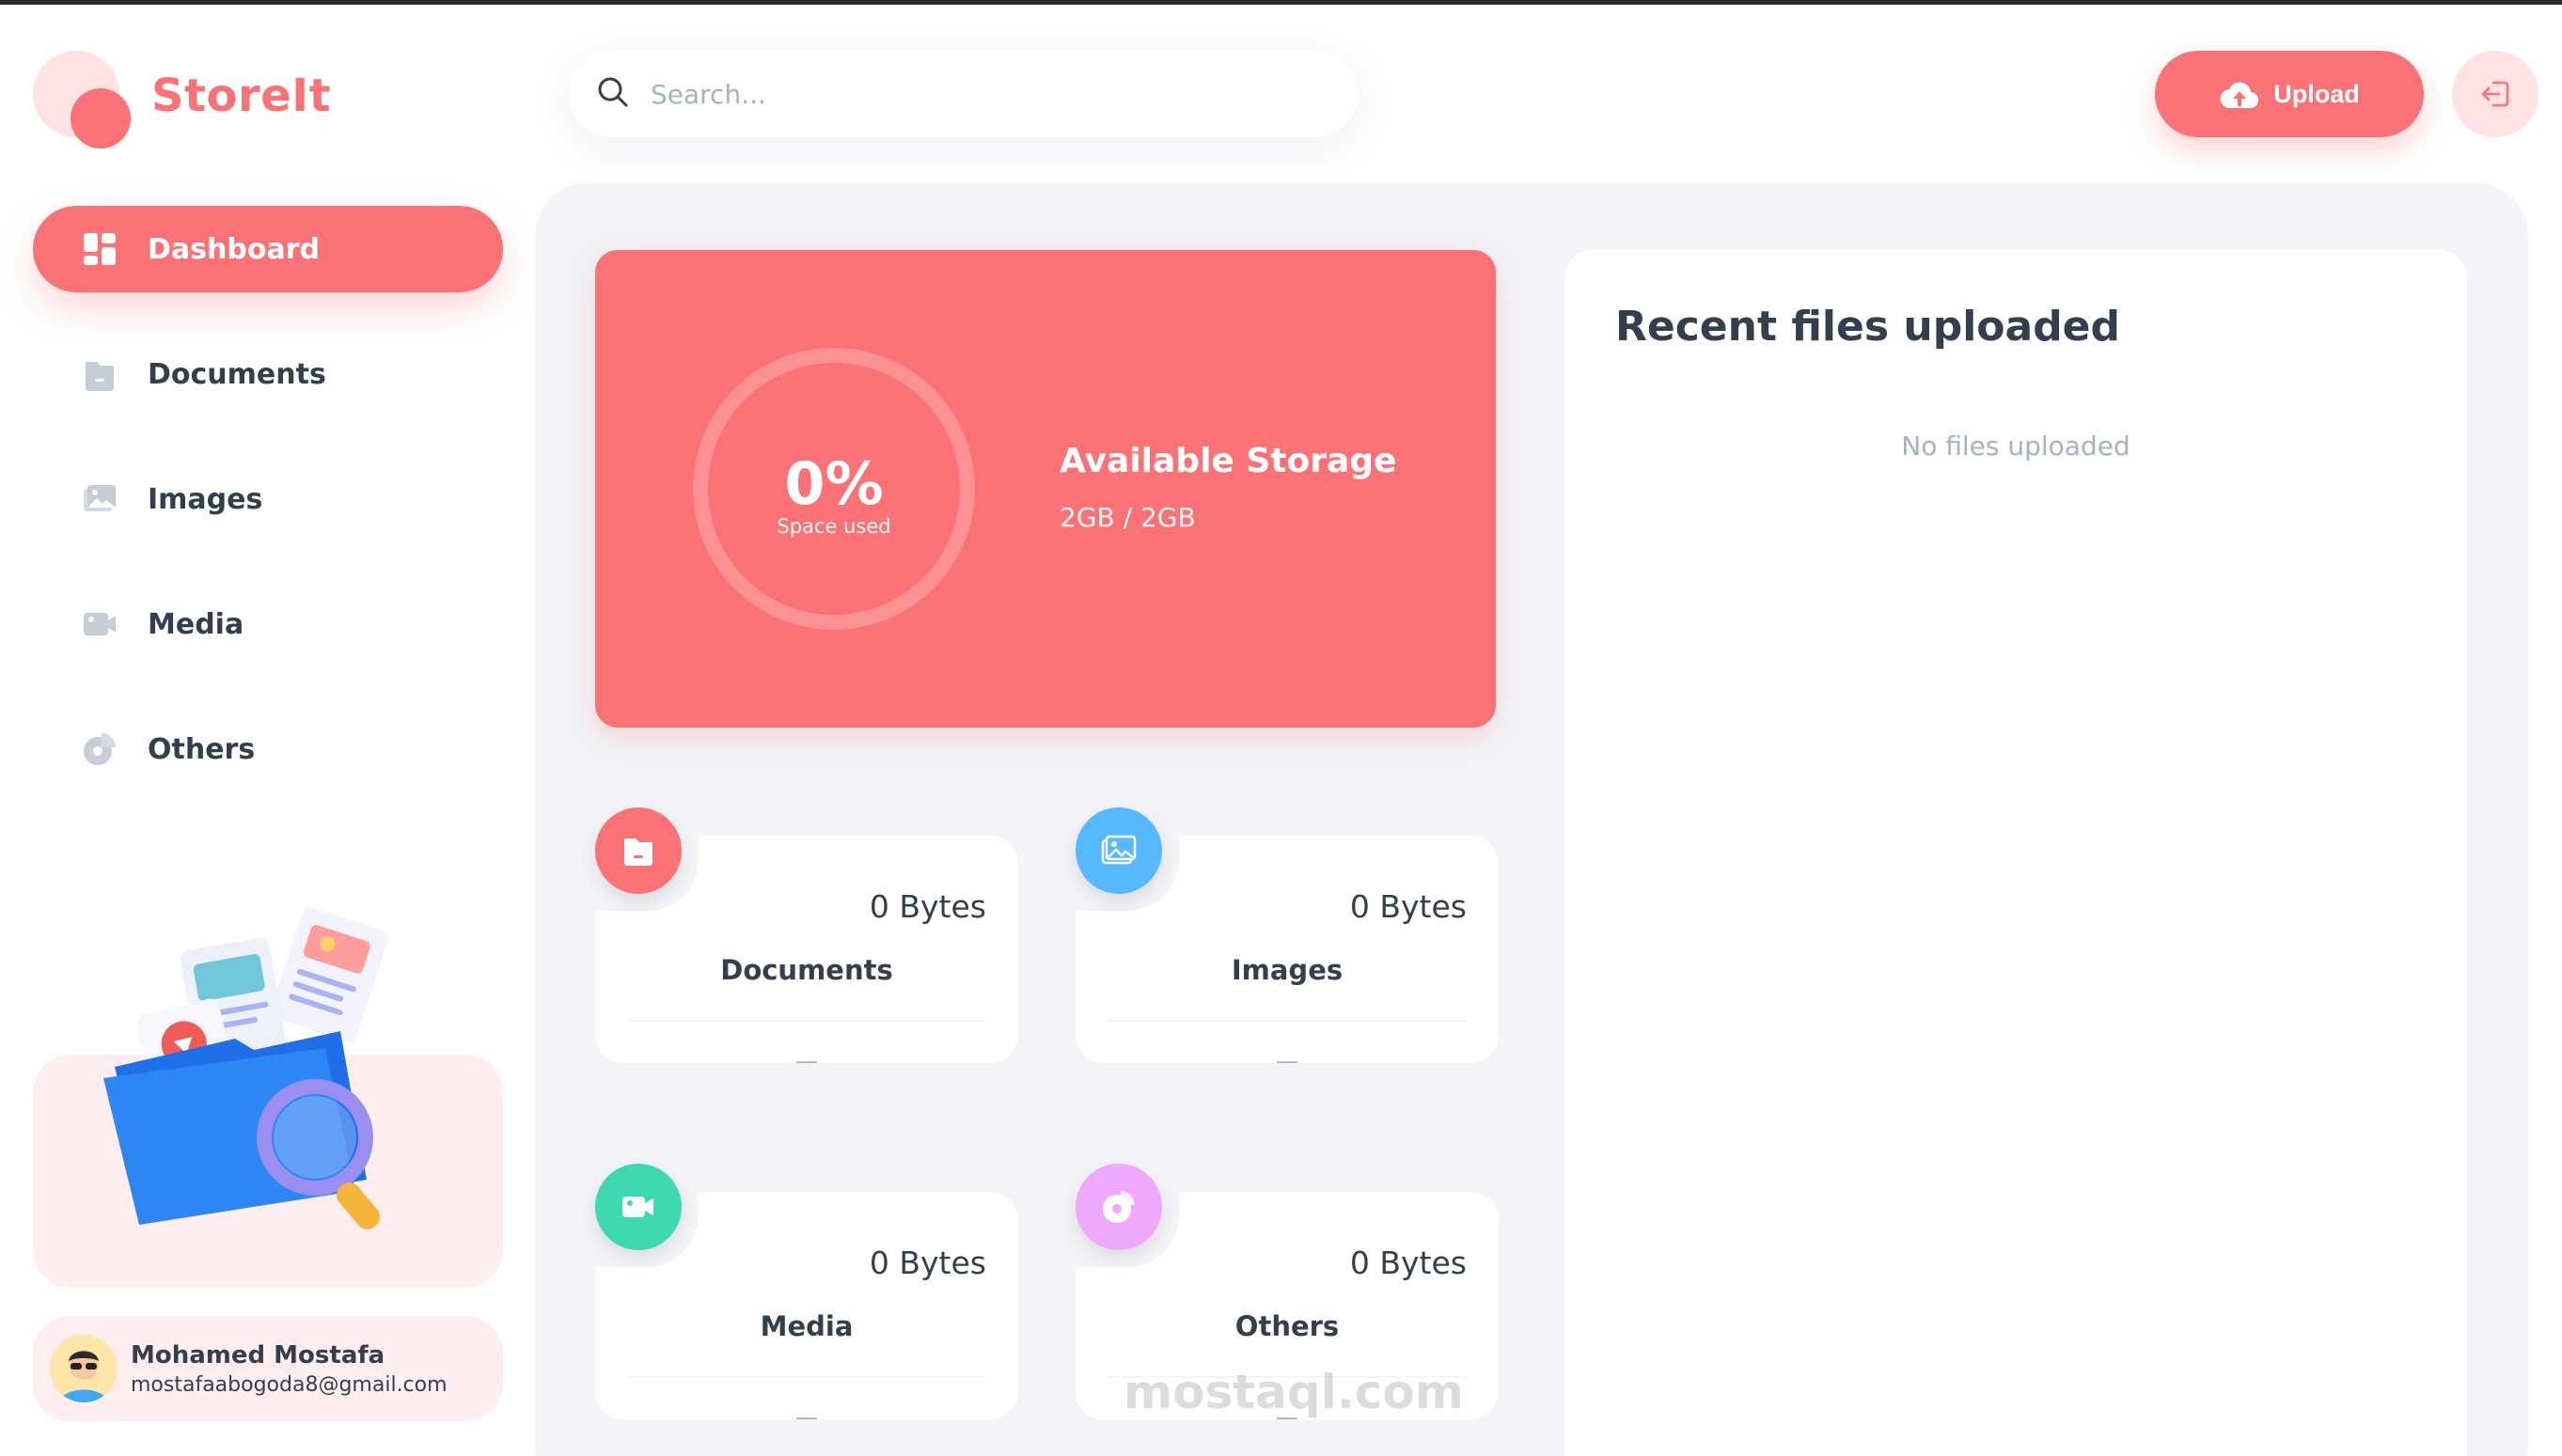 This screenshot has width=2562, height=1456. I want to click on sidebar-item-label: Others, so click(202, 749).